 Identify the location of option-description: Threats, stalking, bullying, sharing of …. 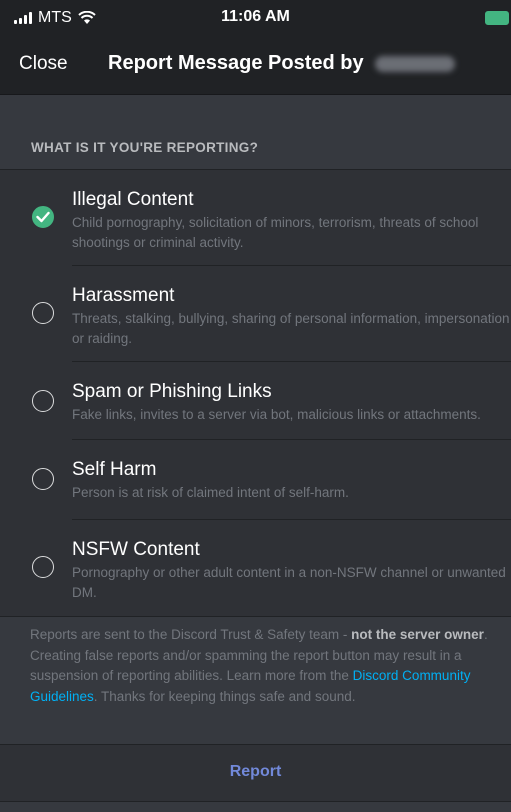
(291, 328).